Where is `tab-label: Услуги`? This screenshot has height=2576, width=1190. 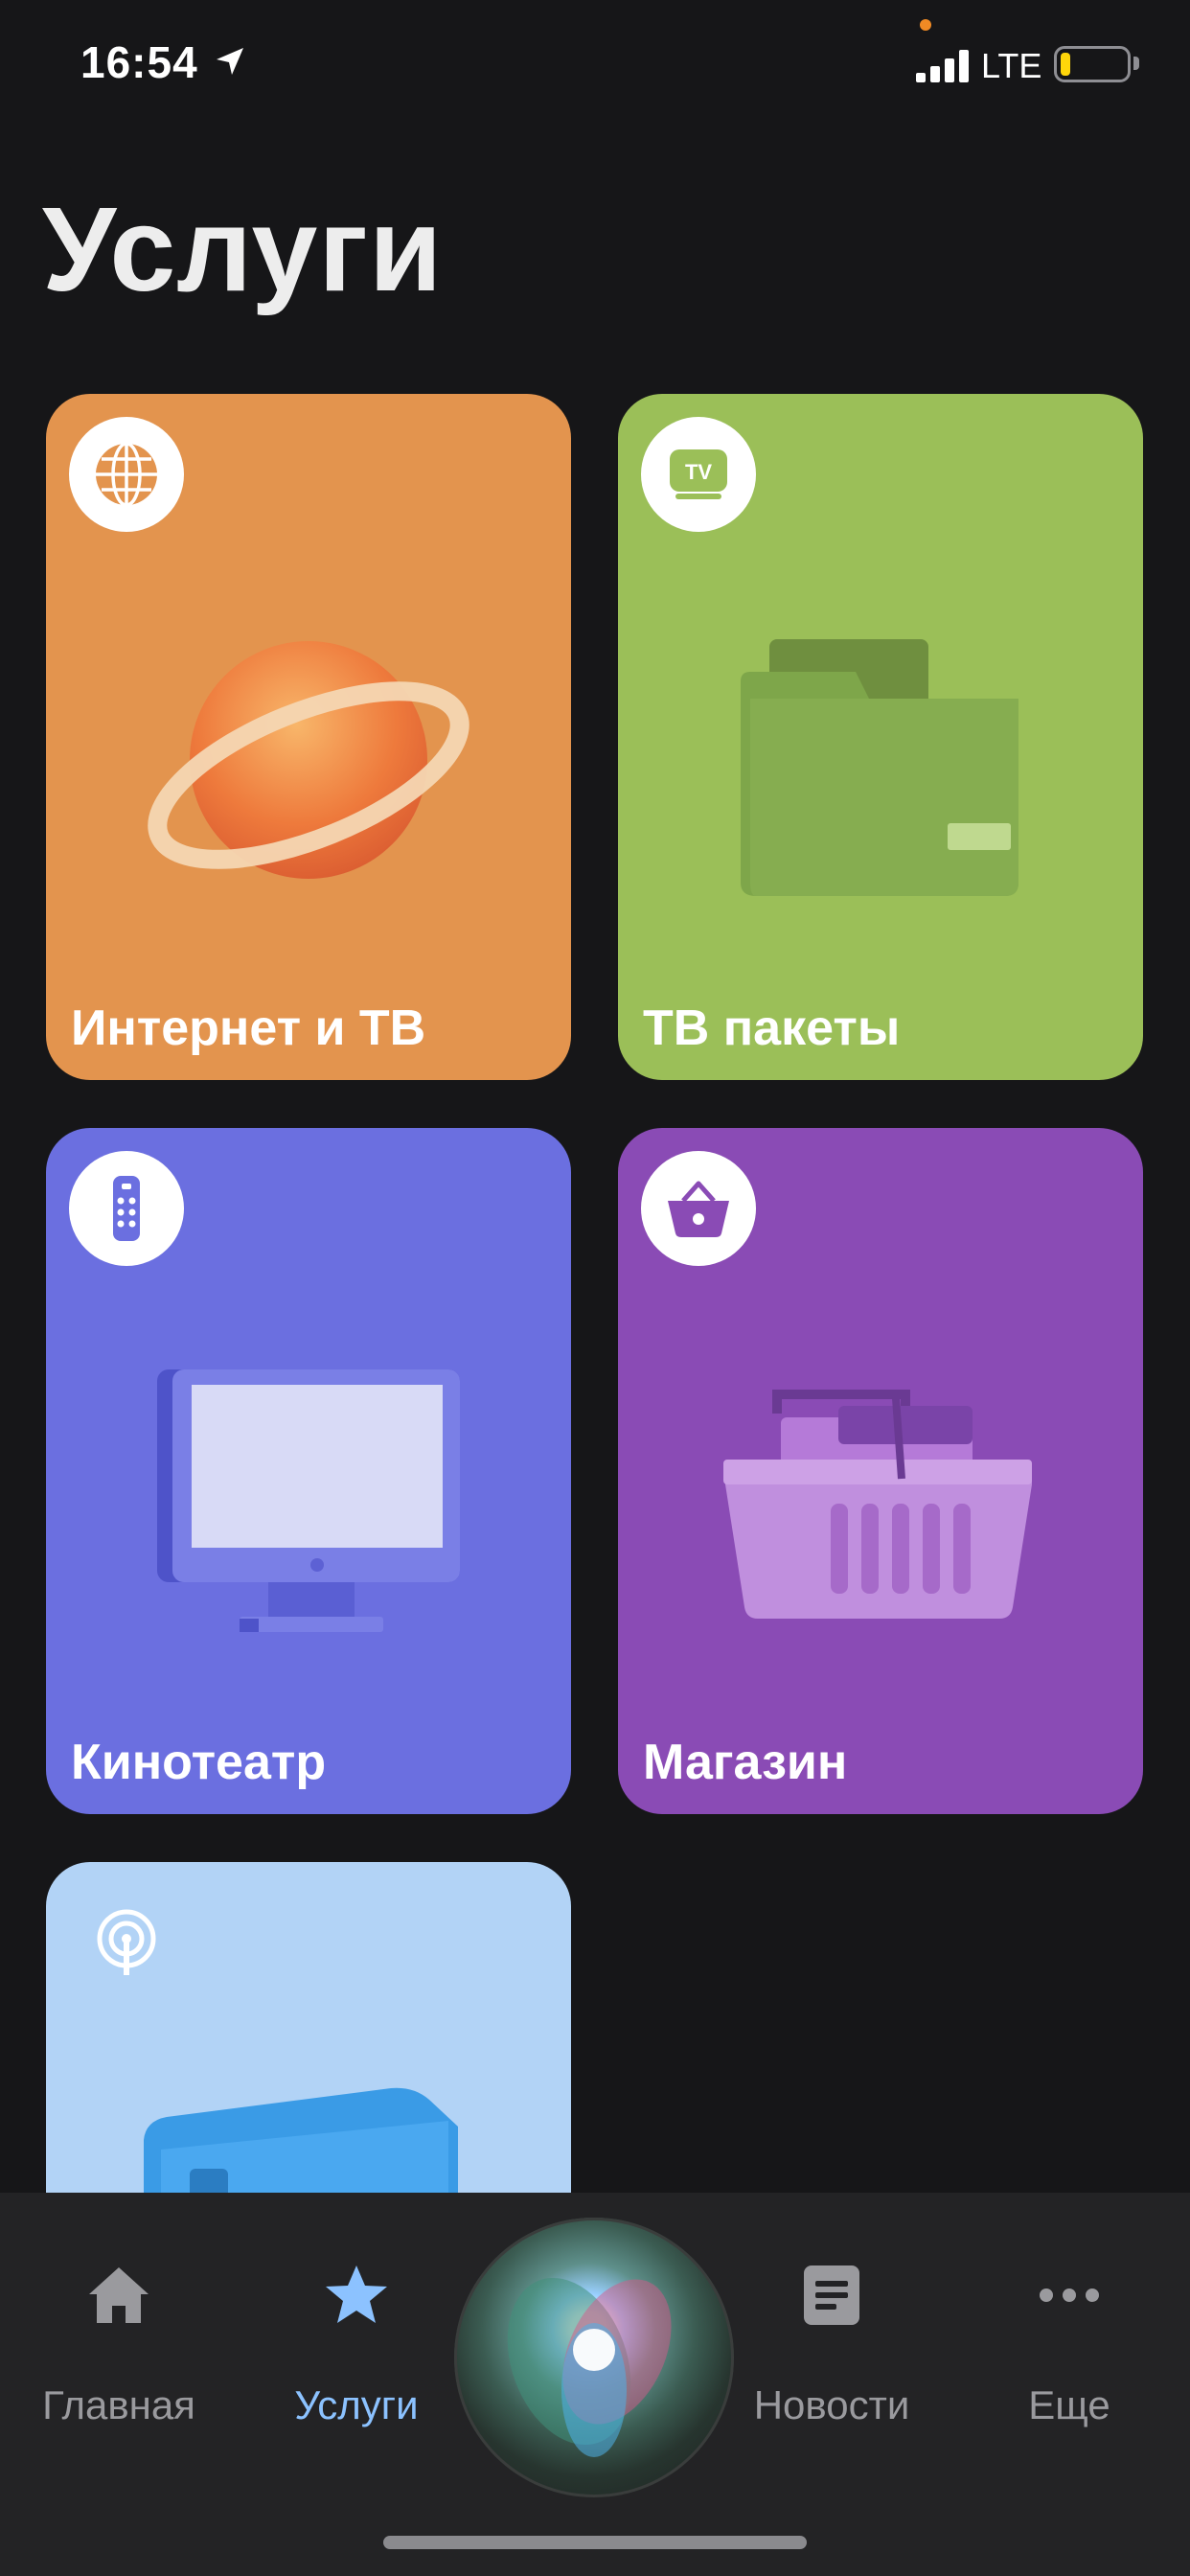
tab-label: Услуги is located at coordinates (357, 2404).